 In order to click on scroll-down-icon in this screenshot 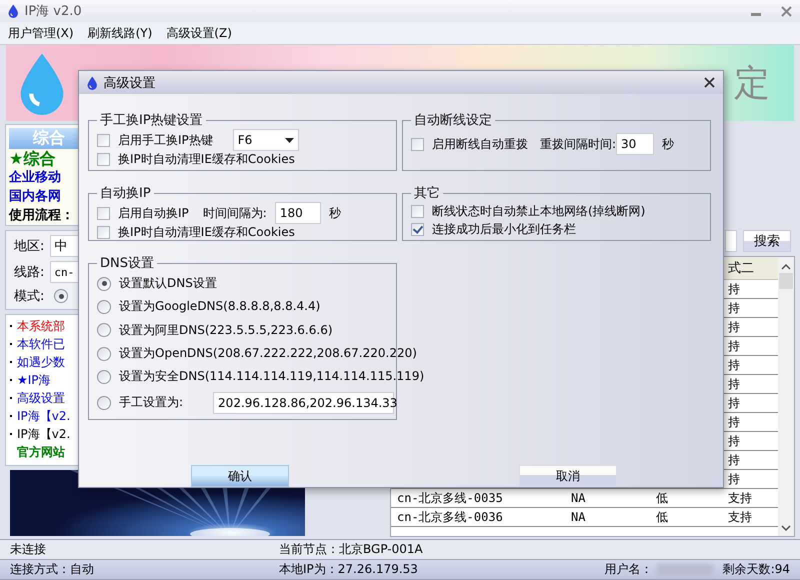, I will do `click(786, 528)`.